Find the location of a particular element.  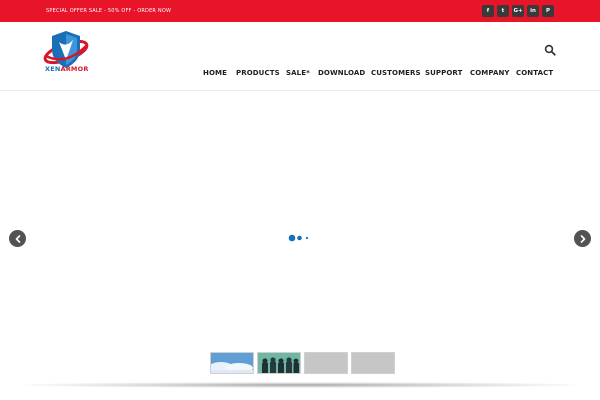

promo-text: SPECIAL OFFER SALE - 50% OFF - ORDER NOW is located at coordinates (108, 11).